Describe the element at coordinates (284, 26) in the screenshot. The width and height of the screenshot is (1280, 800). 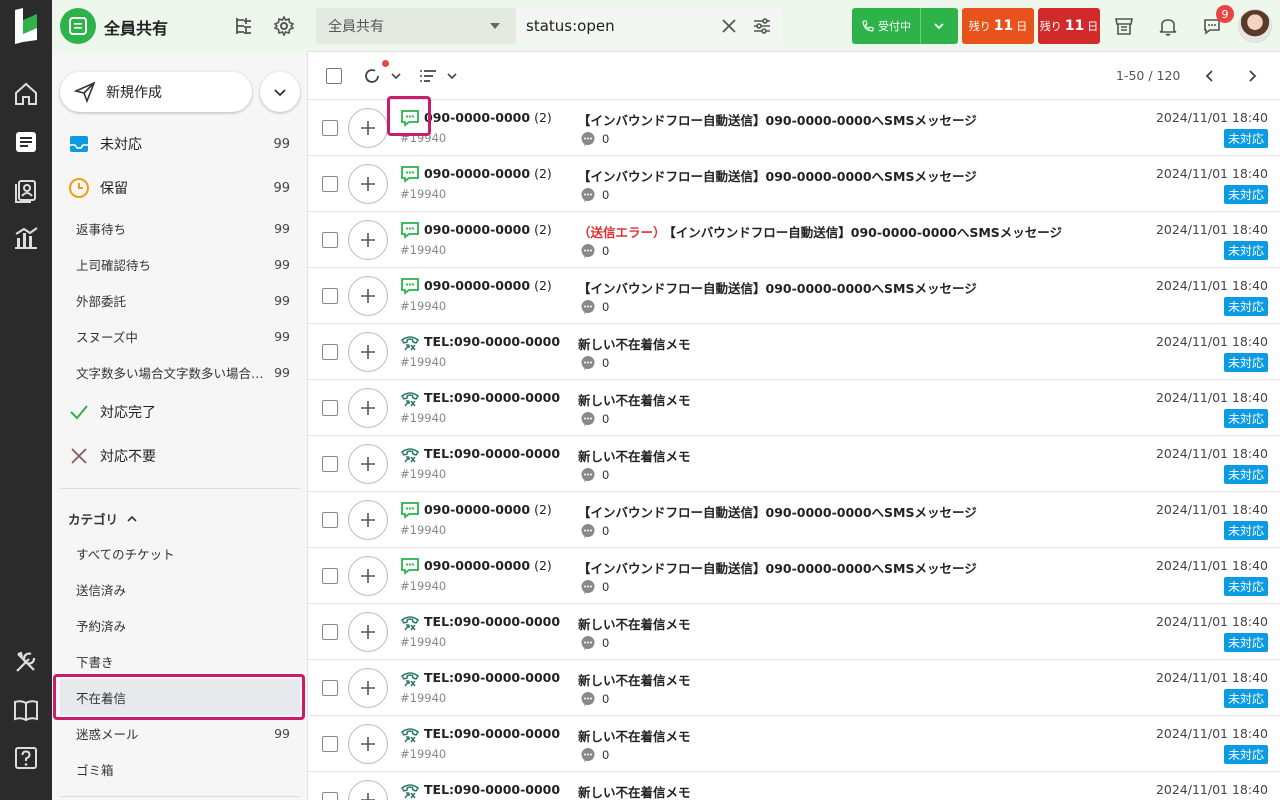
I see `settings-button` at that location.